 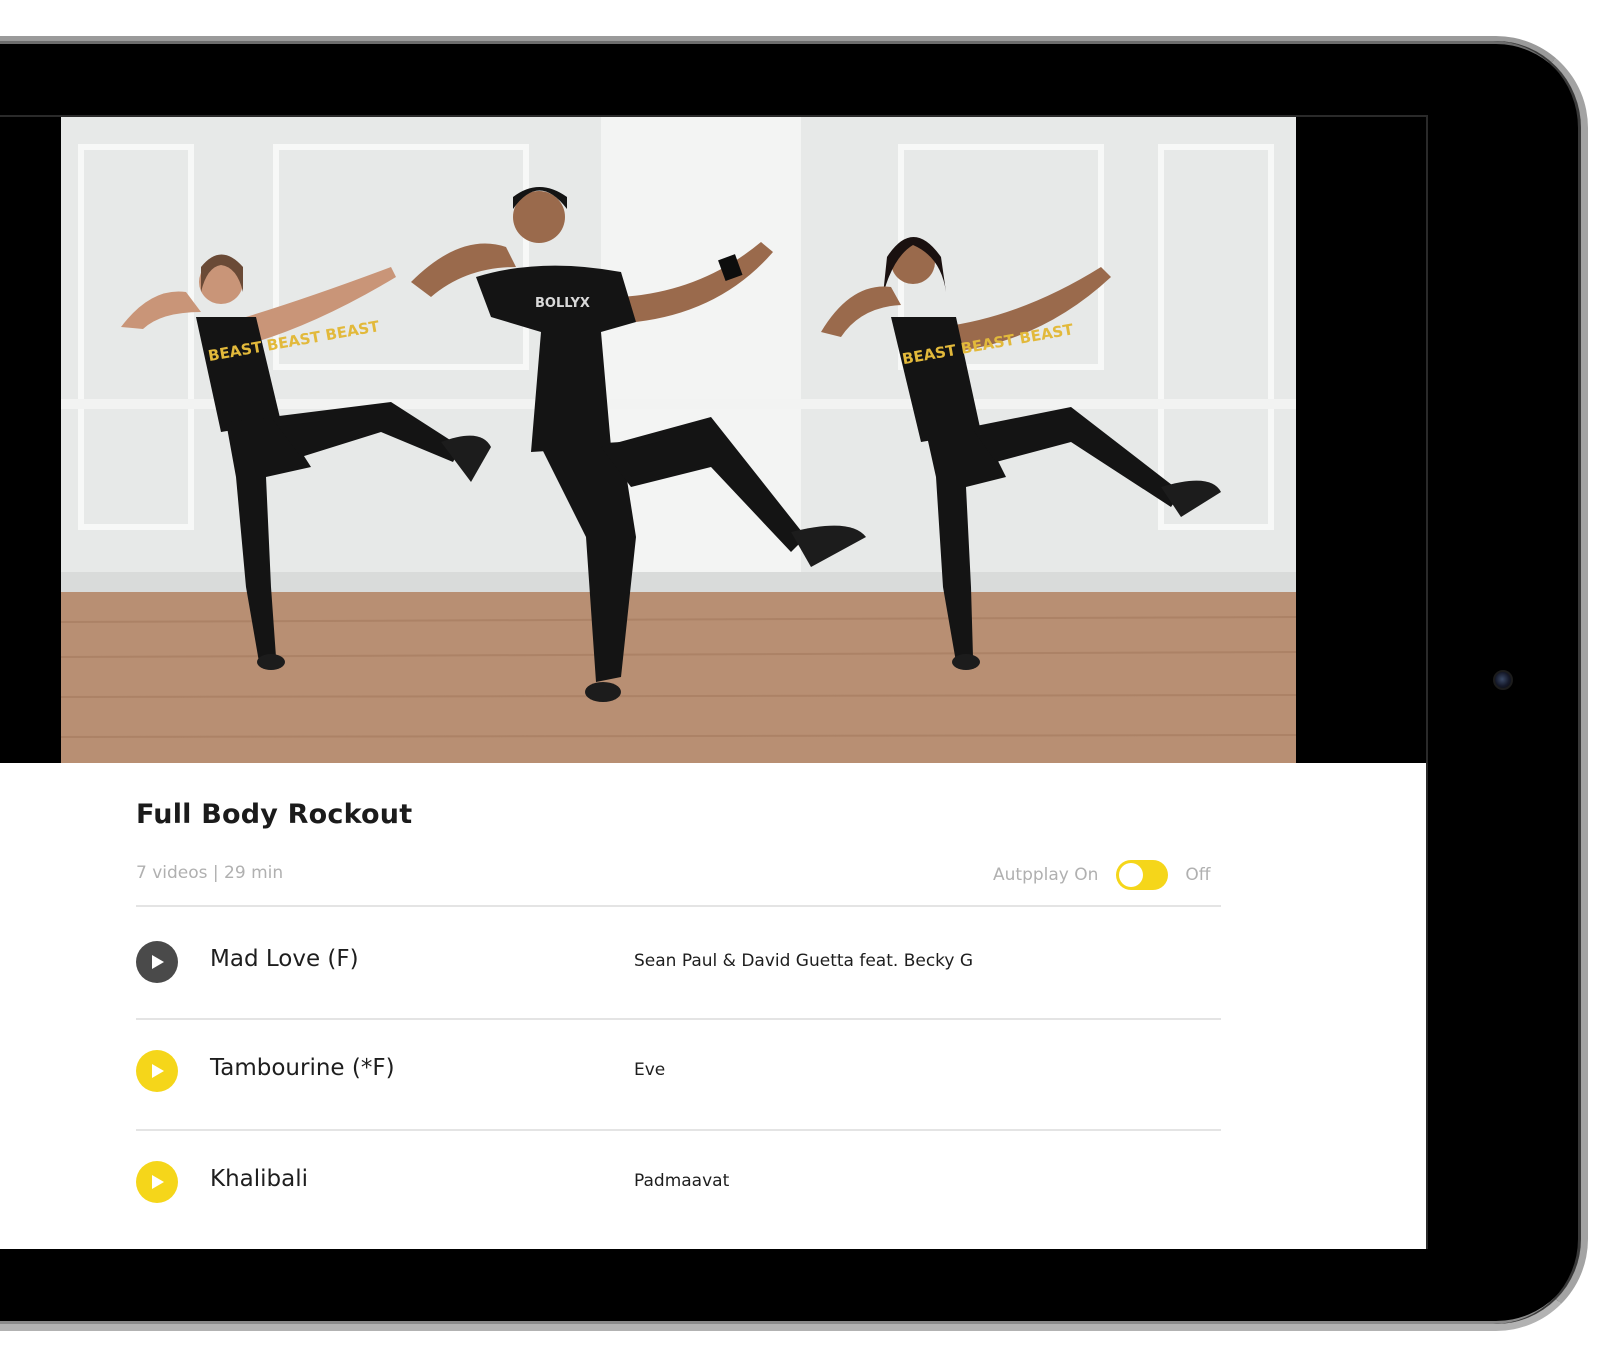 What do you see at coordinates (562, 303) in the screenshot?
I see `shirt-text-center: BOLLYX` at bounding box center [562, 303].